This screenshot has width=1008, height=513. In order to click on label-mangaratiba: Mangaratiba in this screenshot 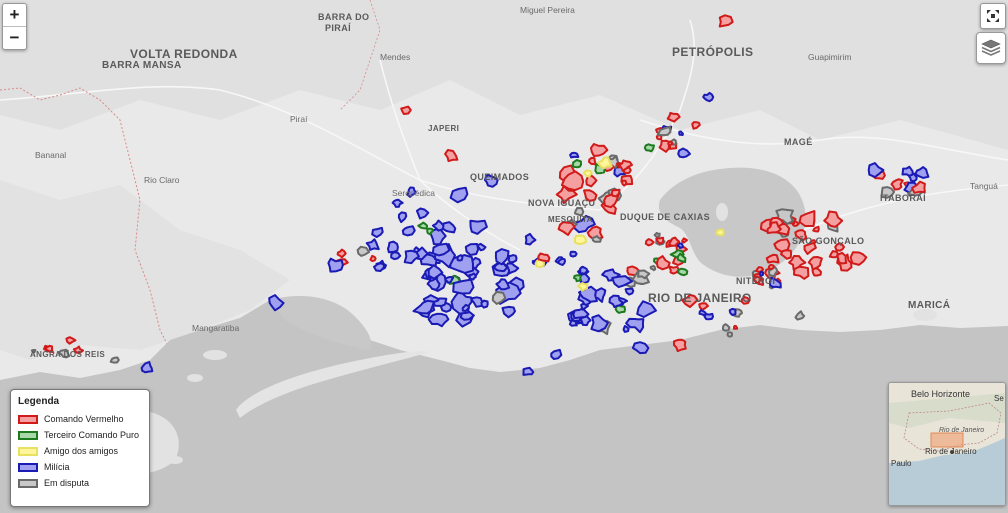, I will do `click(216, 328)`.